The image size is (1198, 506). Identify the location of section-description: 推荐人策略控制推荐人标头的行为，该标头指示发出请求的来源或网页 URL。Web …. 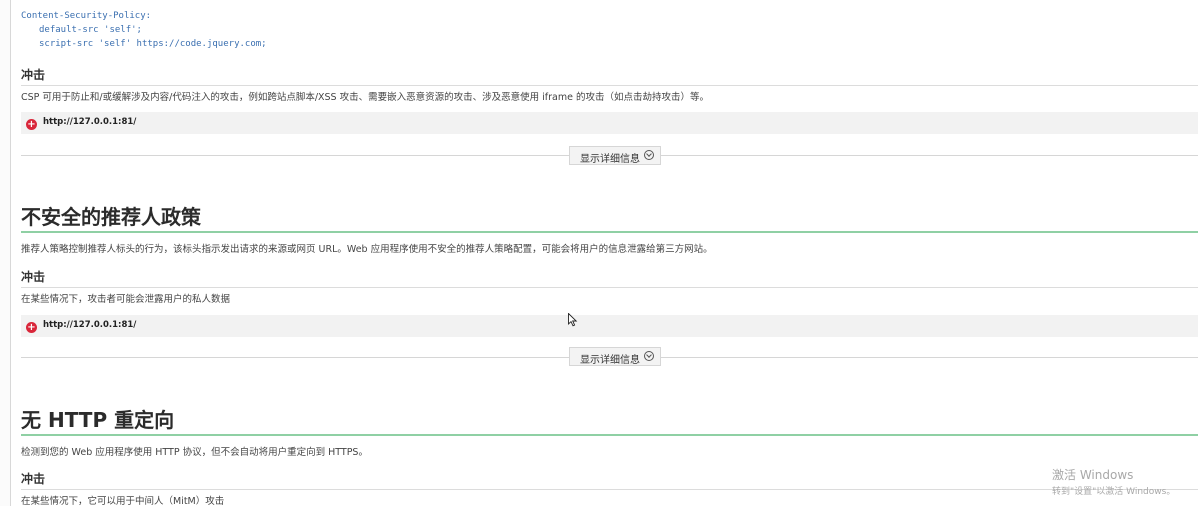
(367, 249).